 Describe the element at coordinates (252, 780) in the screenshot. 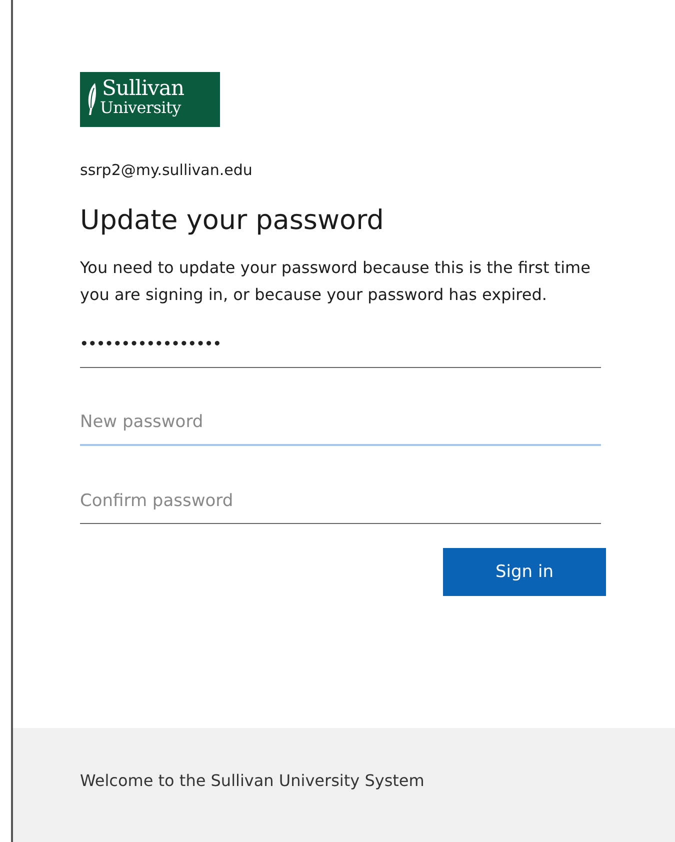

I see `footer-text: Welcome to the Sullivan University System` at that location.